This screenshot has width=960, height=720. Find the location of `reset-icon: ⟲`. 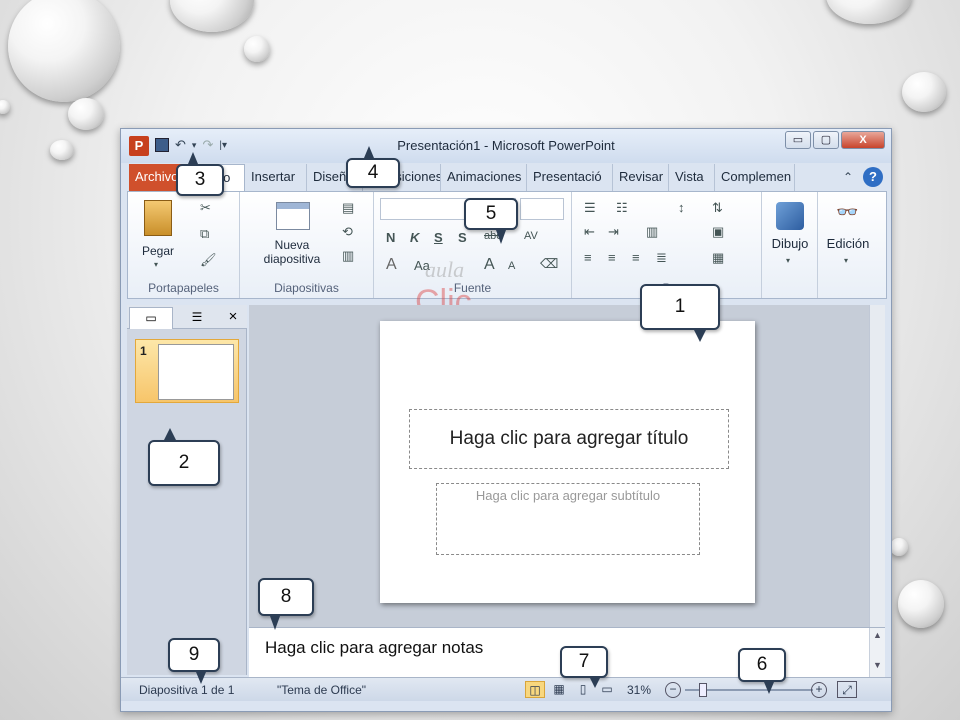

reset-icon: ⟲ is located at coordinates (347, 232).